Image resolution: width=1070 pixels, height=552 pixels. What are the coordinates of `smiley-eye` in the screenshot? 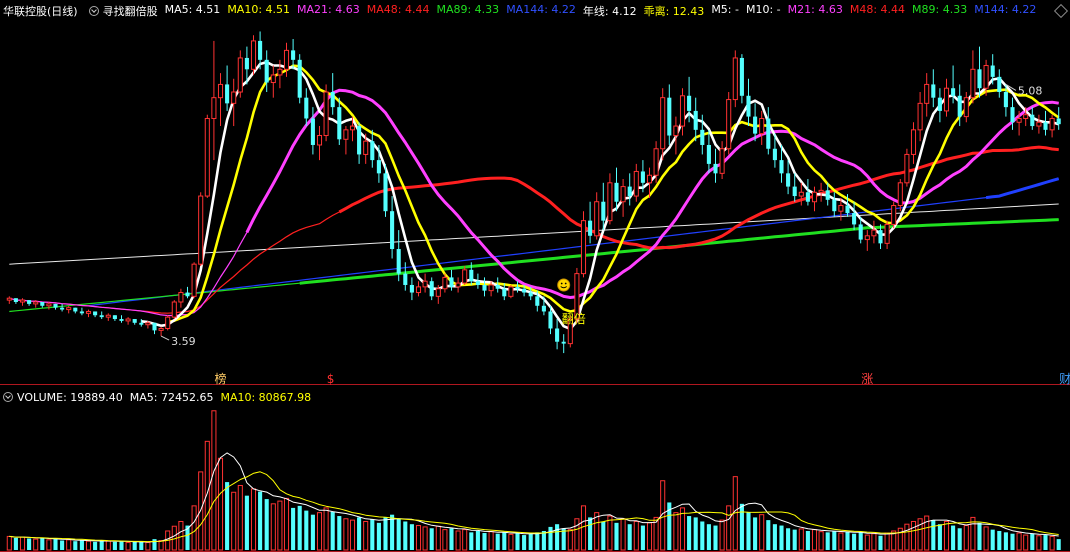 It's located at (565, 283).